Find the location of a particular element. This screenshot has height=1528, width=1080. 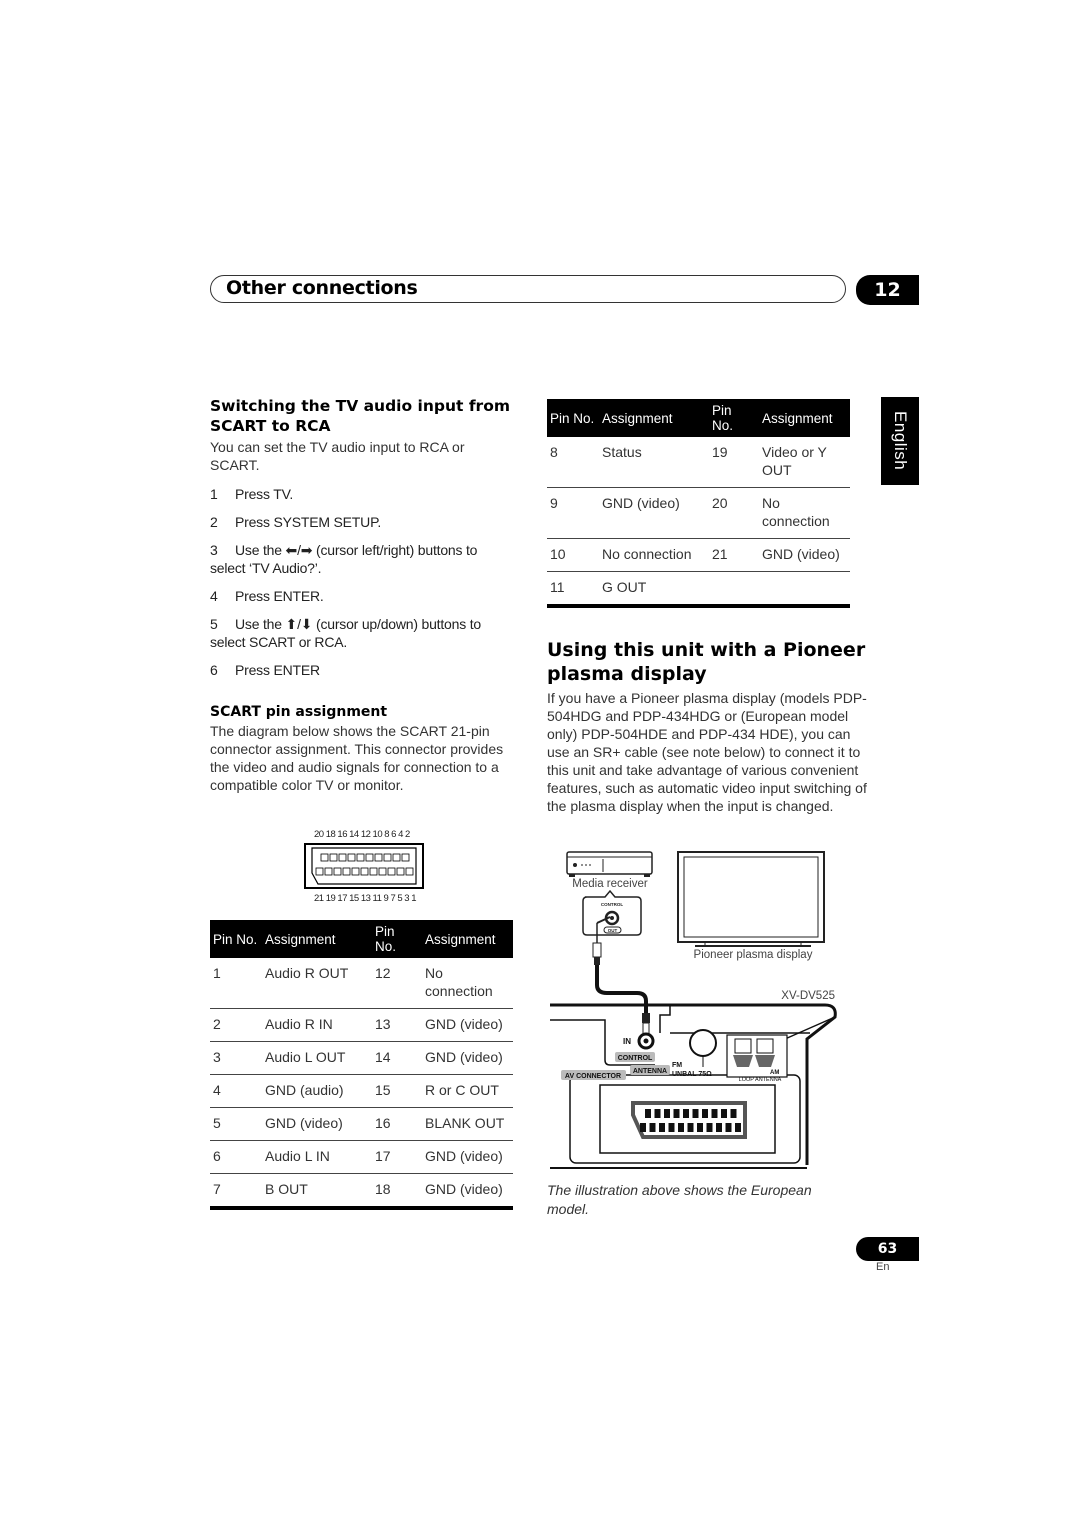

step-item: 4 Press ENTER. is located at coordinates (360, 596).